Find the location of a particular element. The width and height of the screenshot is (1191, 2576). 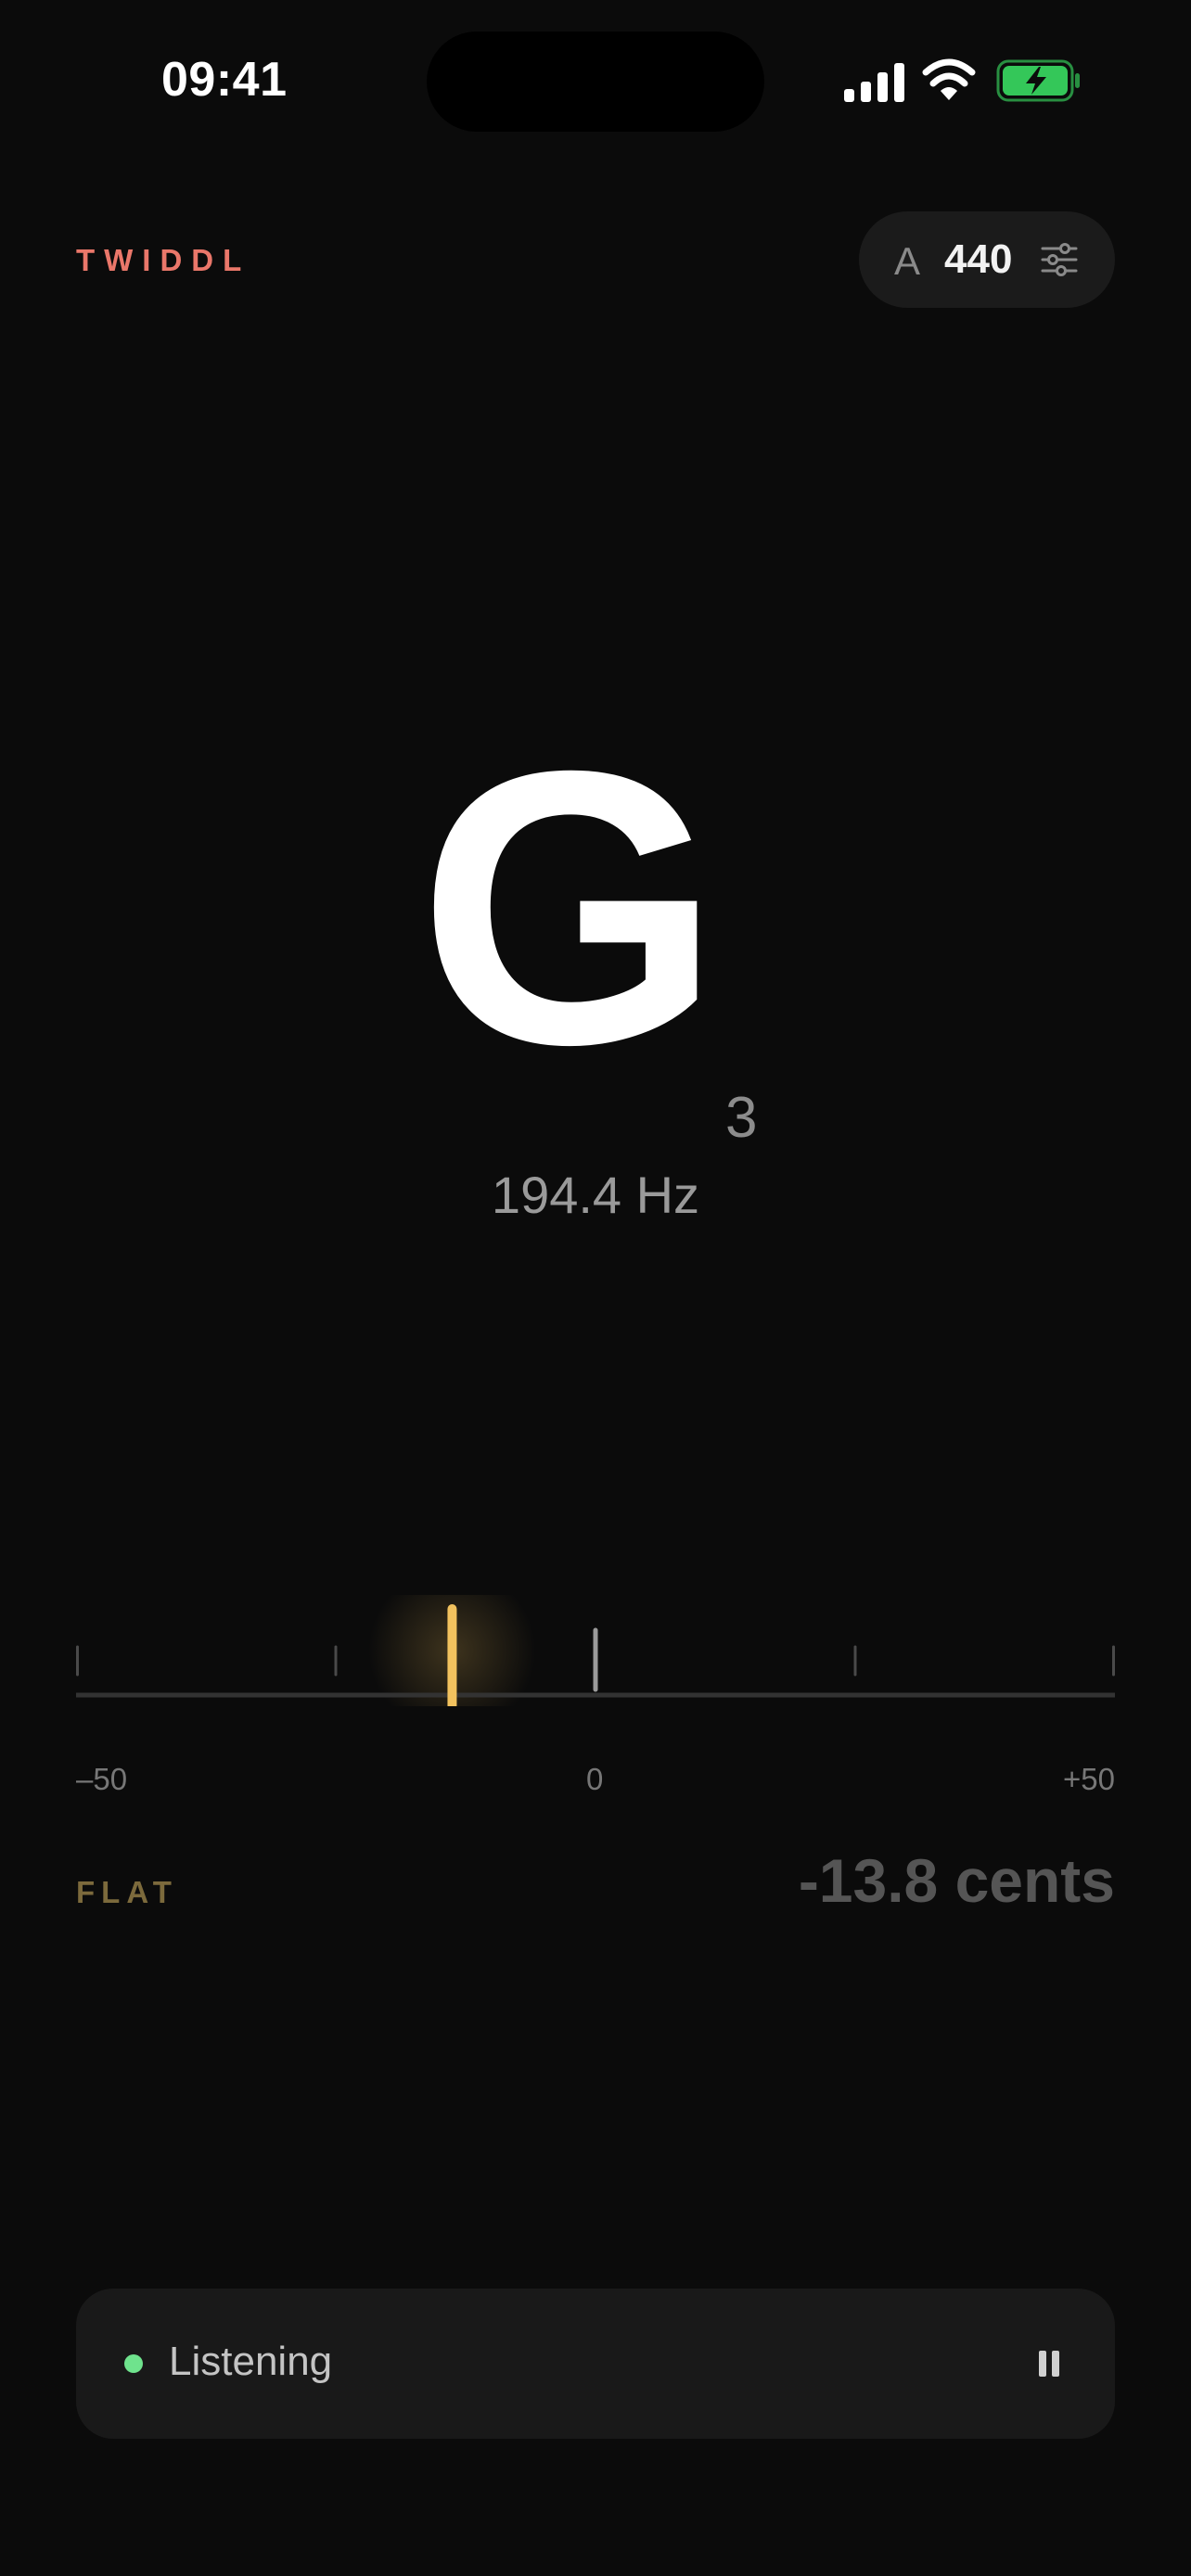

reference-note-label: A is located at coordinates (907, 261).